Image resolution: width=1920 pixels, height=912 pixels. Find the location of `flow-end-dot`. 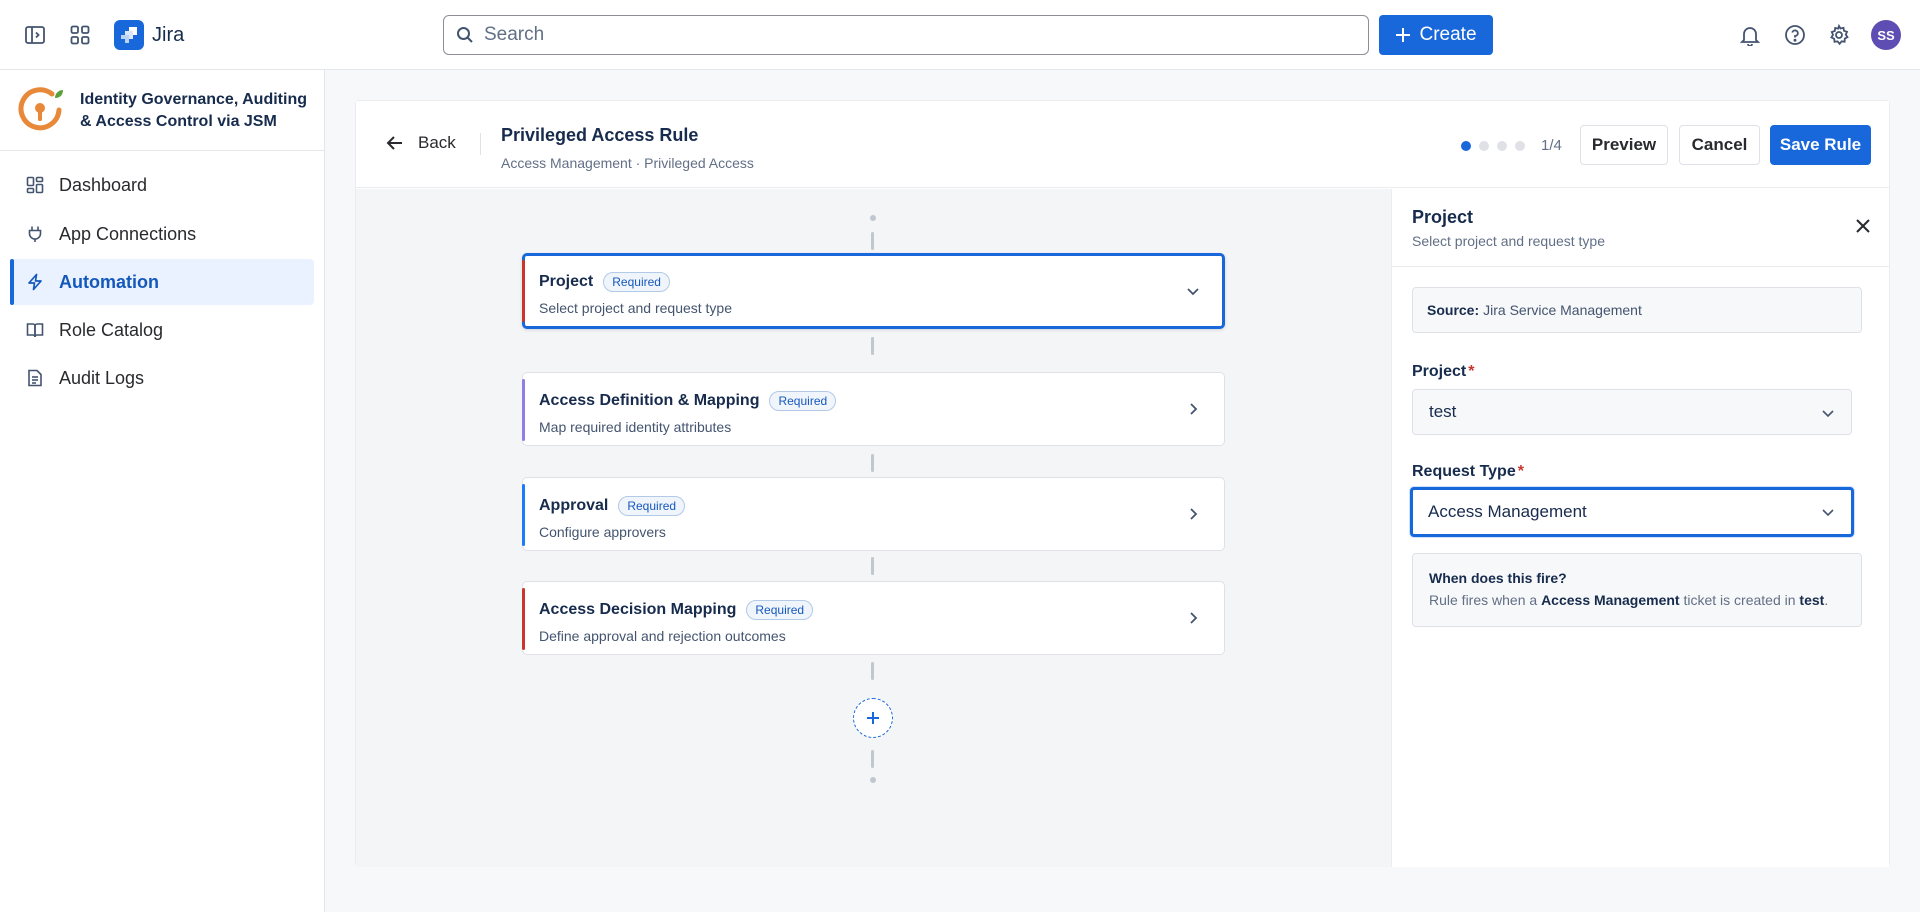

flow-end-dot is located at coordinates (873, 780).